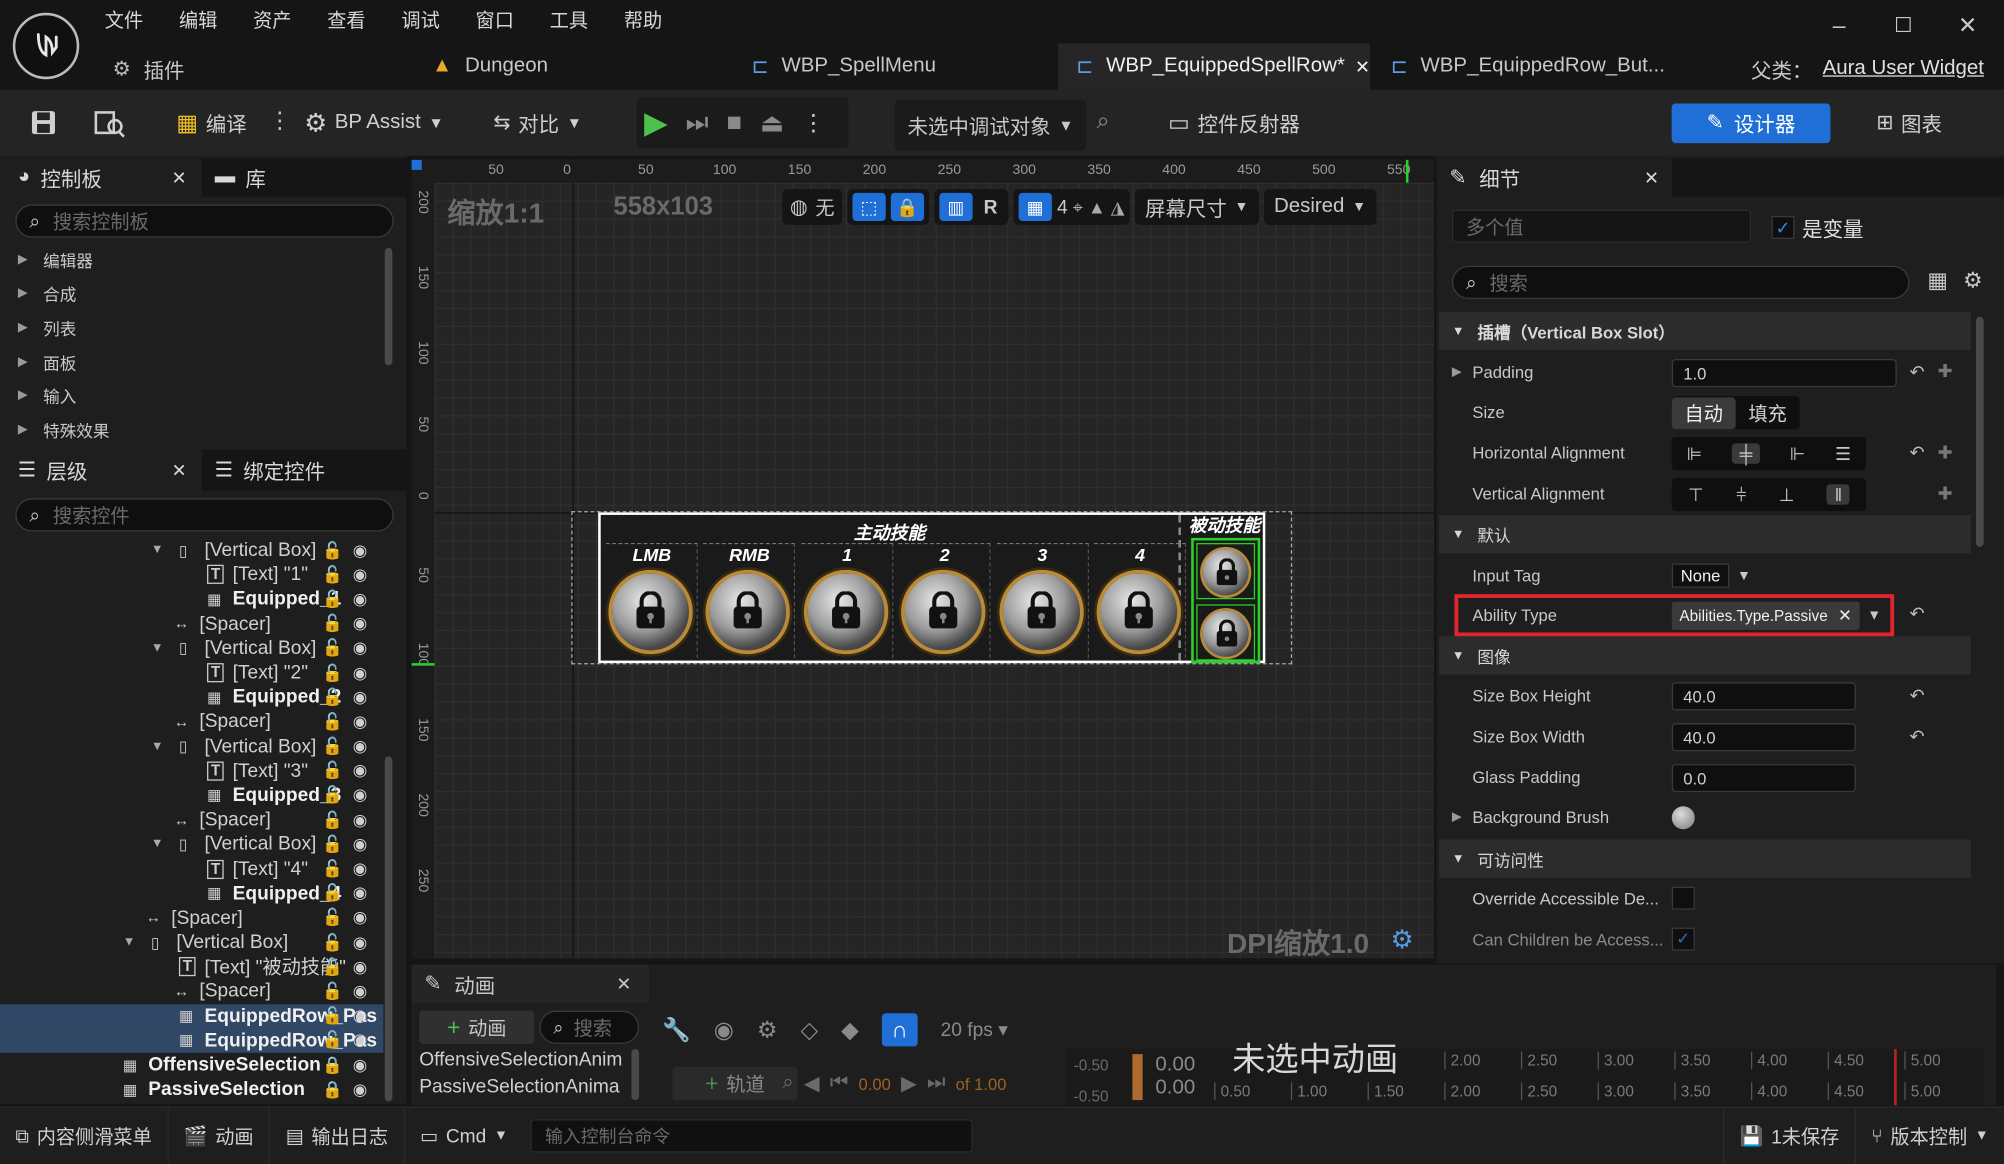  I want to click on section-default: ▼ 默认, so click(1705, 534).